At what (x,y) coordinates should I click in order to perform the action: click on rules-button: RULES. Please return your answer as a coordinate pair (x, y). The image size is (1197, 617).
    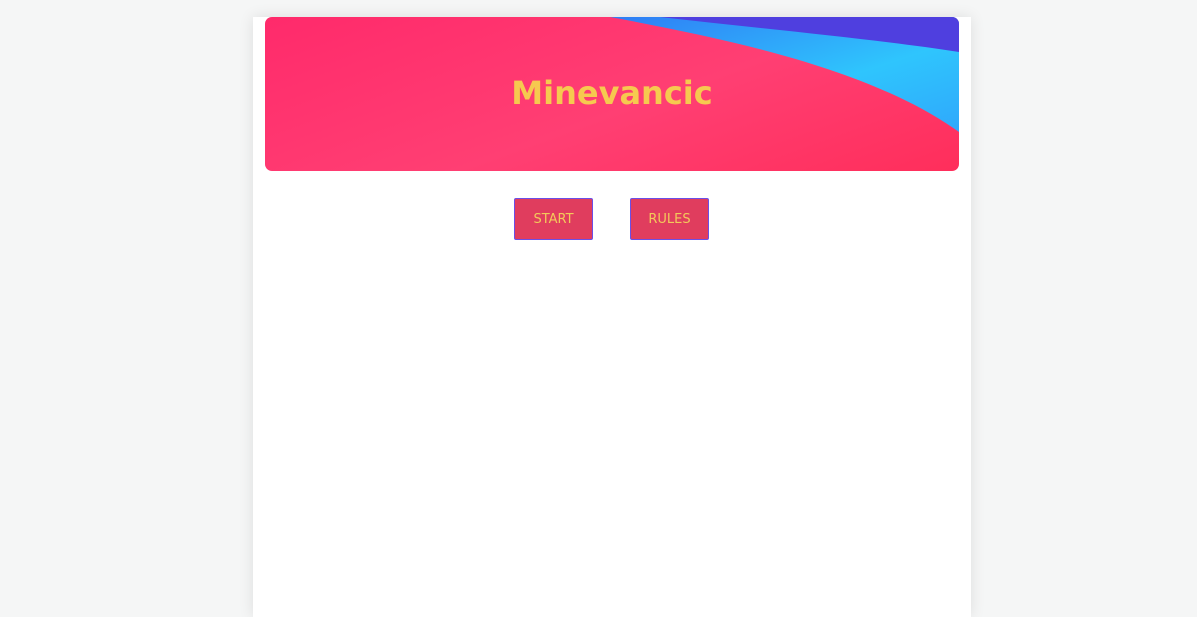
    Looking at the image, I should click on (669, 219).